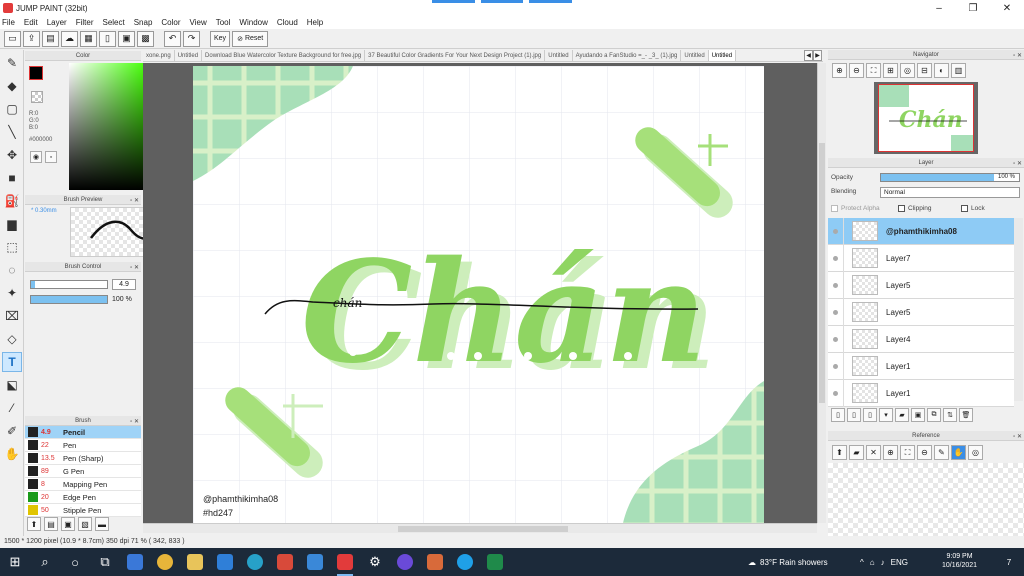 The height and width of the screenshot is (576, 1024). Describe the element at coordinates (924, 70) in the screenshot. I see `flip-icon: ⊟` at that location.